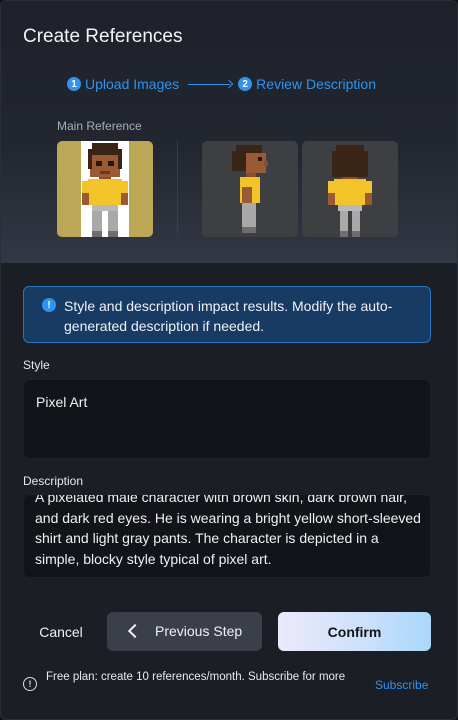 The width and height of the screenshot is (458, 720). What do you see at coordinates (227, 419) in the screenshot?
I see `style-field: Pixel Art` at bounding box center [227, 419].